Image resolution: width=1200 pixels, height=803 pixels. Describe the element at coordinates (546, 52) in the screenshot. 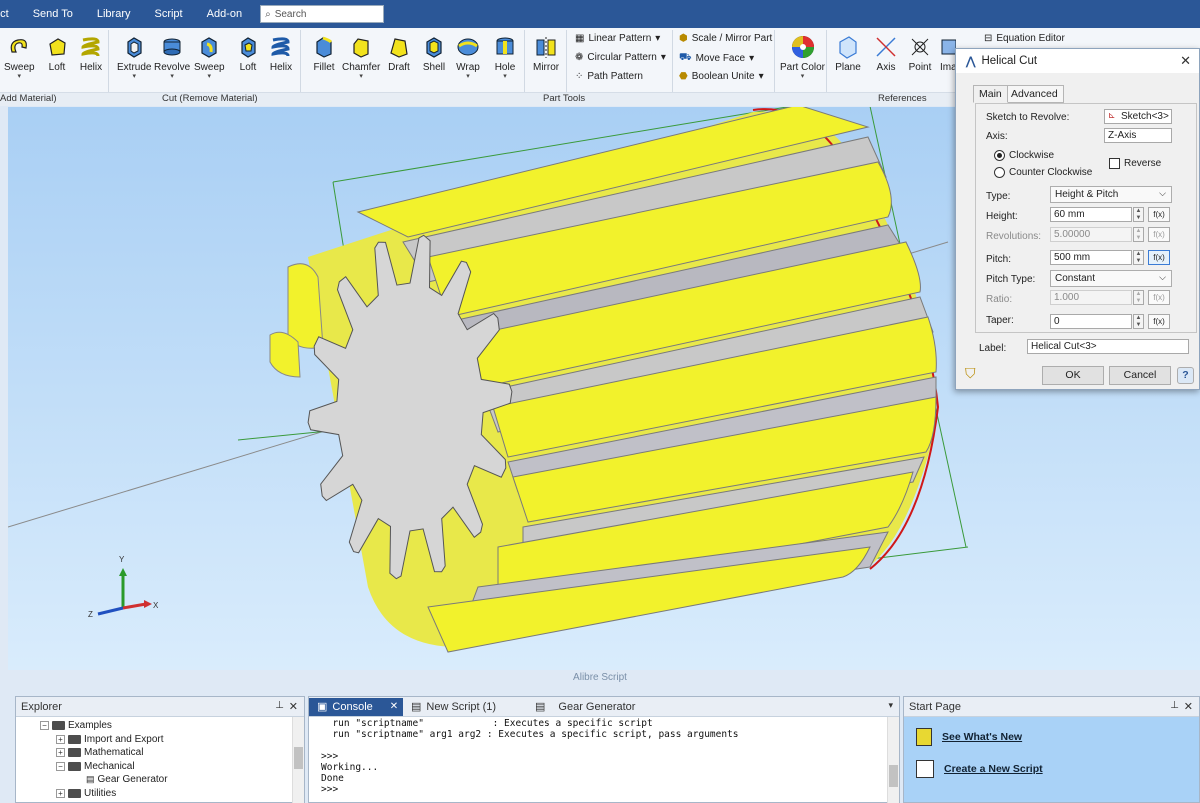

I see `mirror-button: Mirror` at that location.